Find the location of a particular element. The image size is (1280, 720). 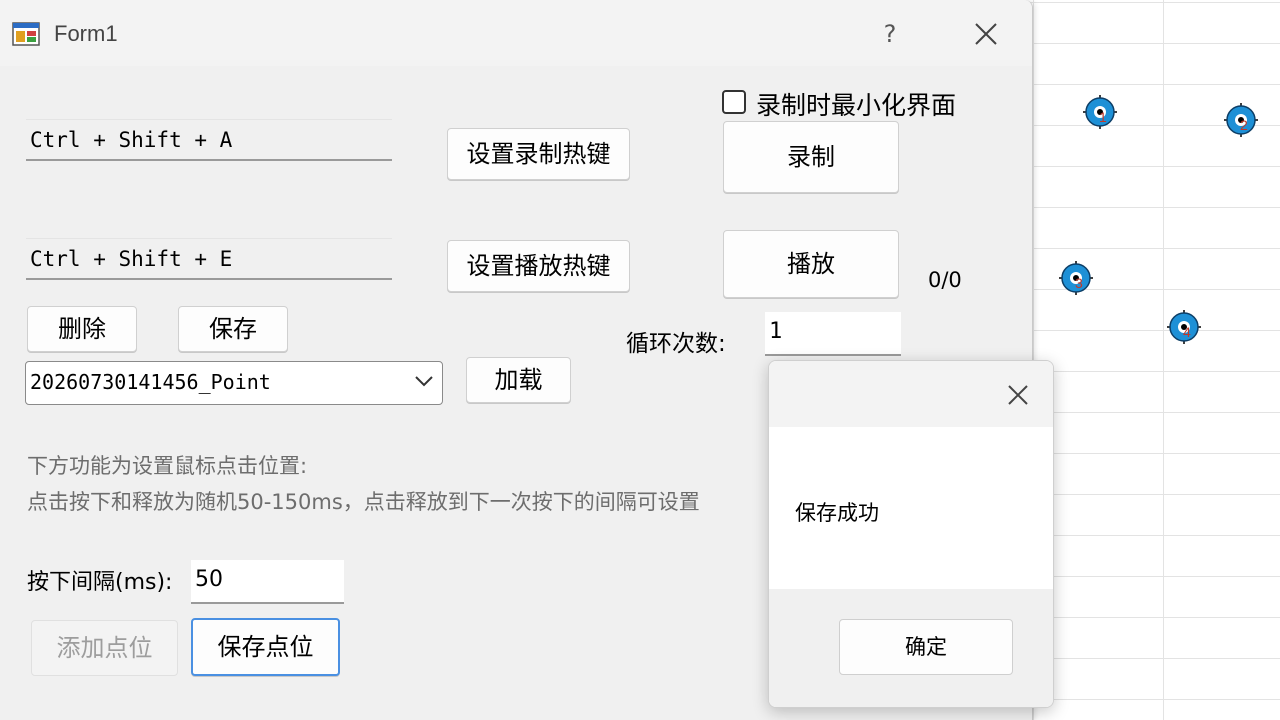

marker-number: 3 is located at coordinates (1079, 283).